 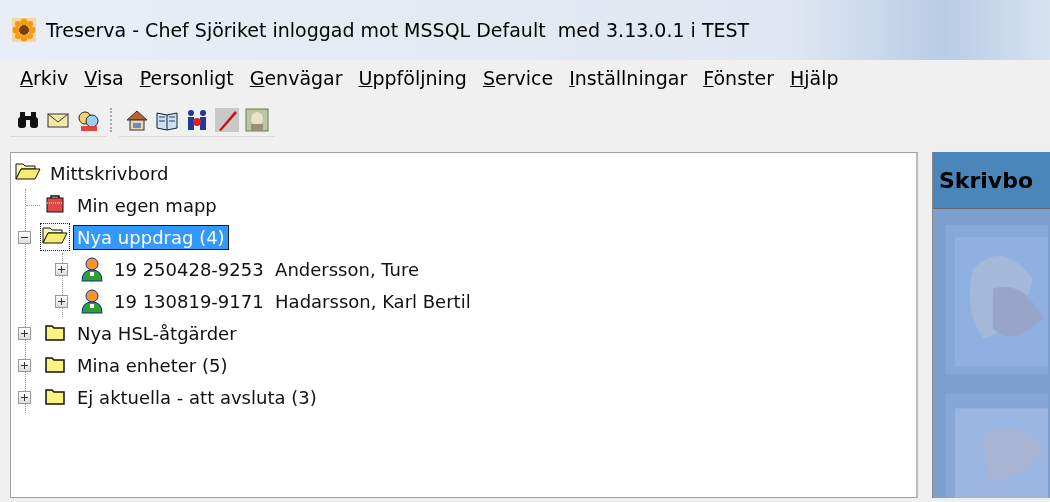 What do you see at coordinates (152, 365) in the screenshot?
I see `tree-item: Mina enheter (5)` at bounding box center [152, 365].